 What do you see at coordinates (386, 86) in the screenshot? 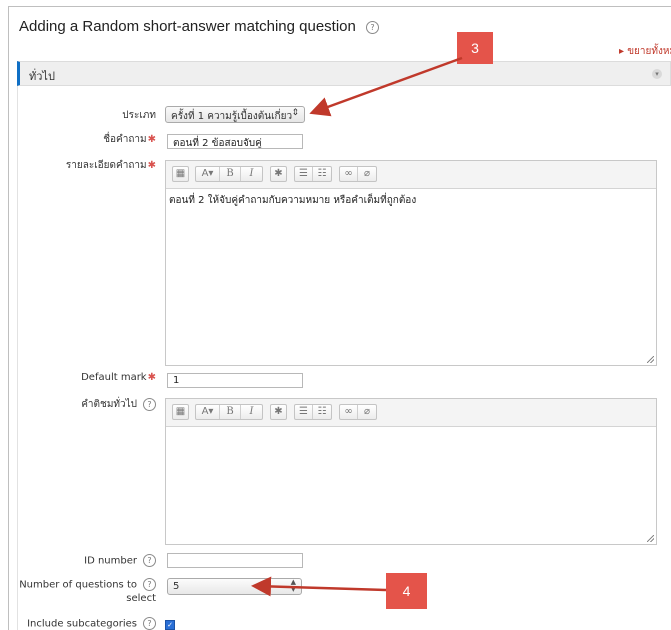
I see `arrow-to-category` at bounding box center [386, 86].